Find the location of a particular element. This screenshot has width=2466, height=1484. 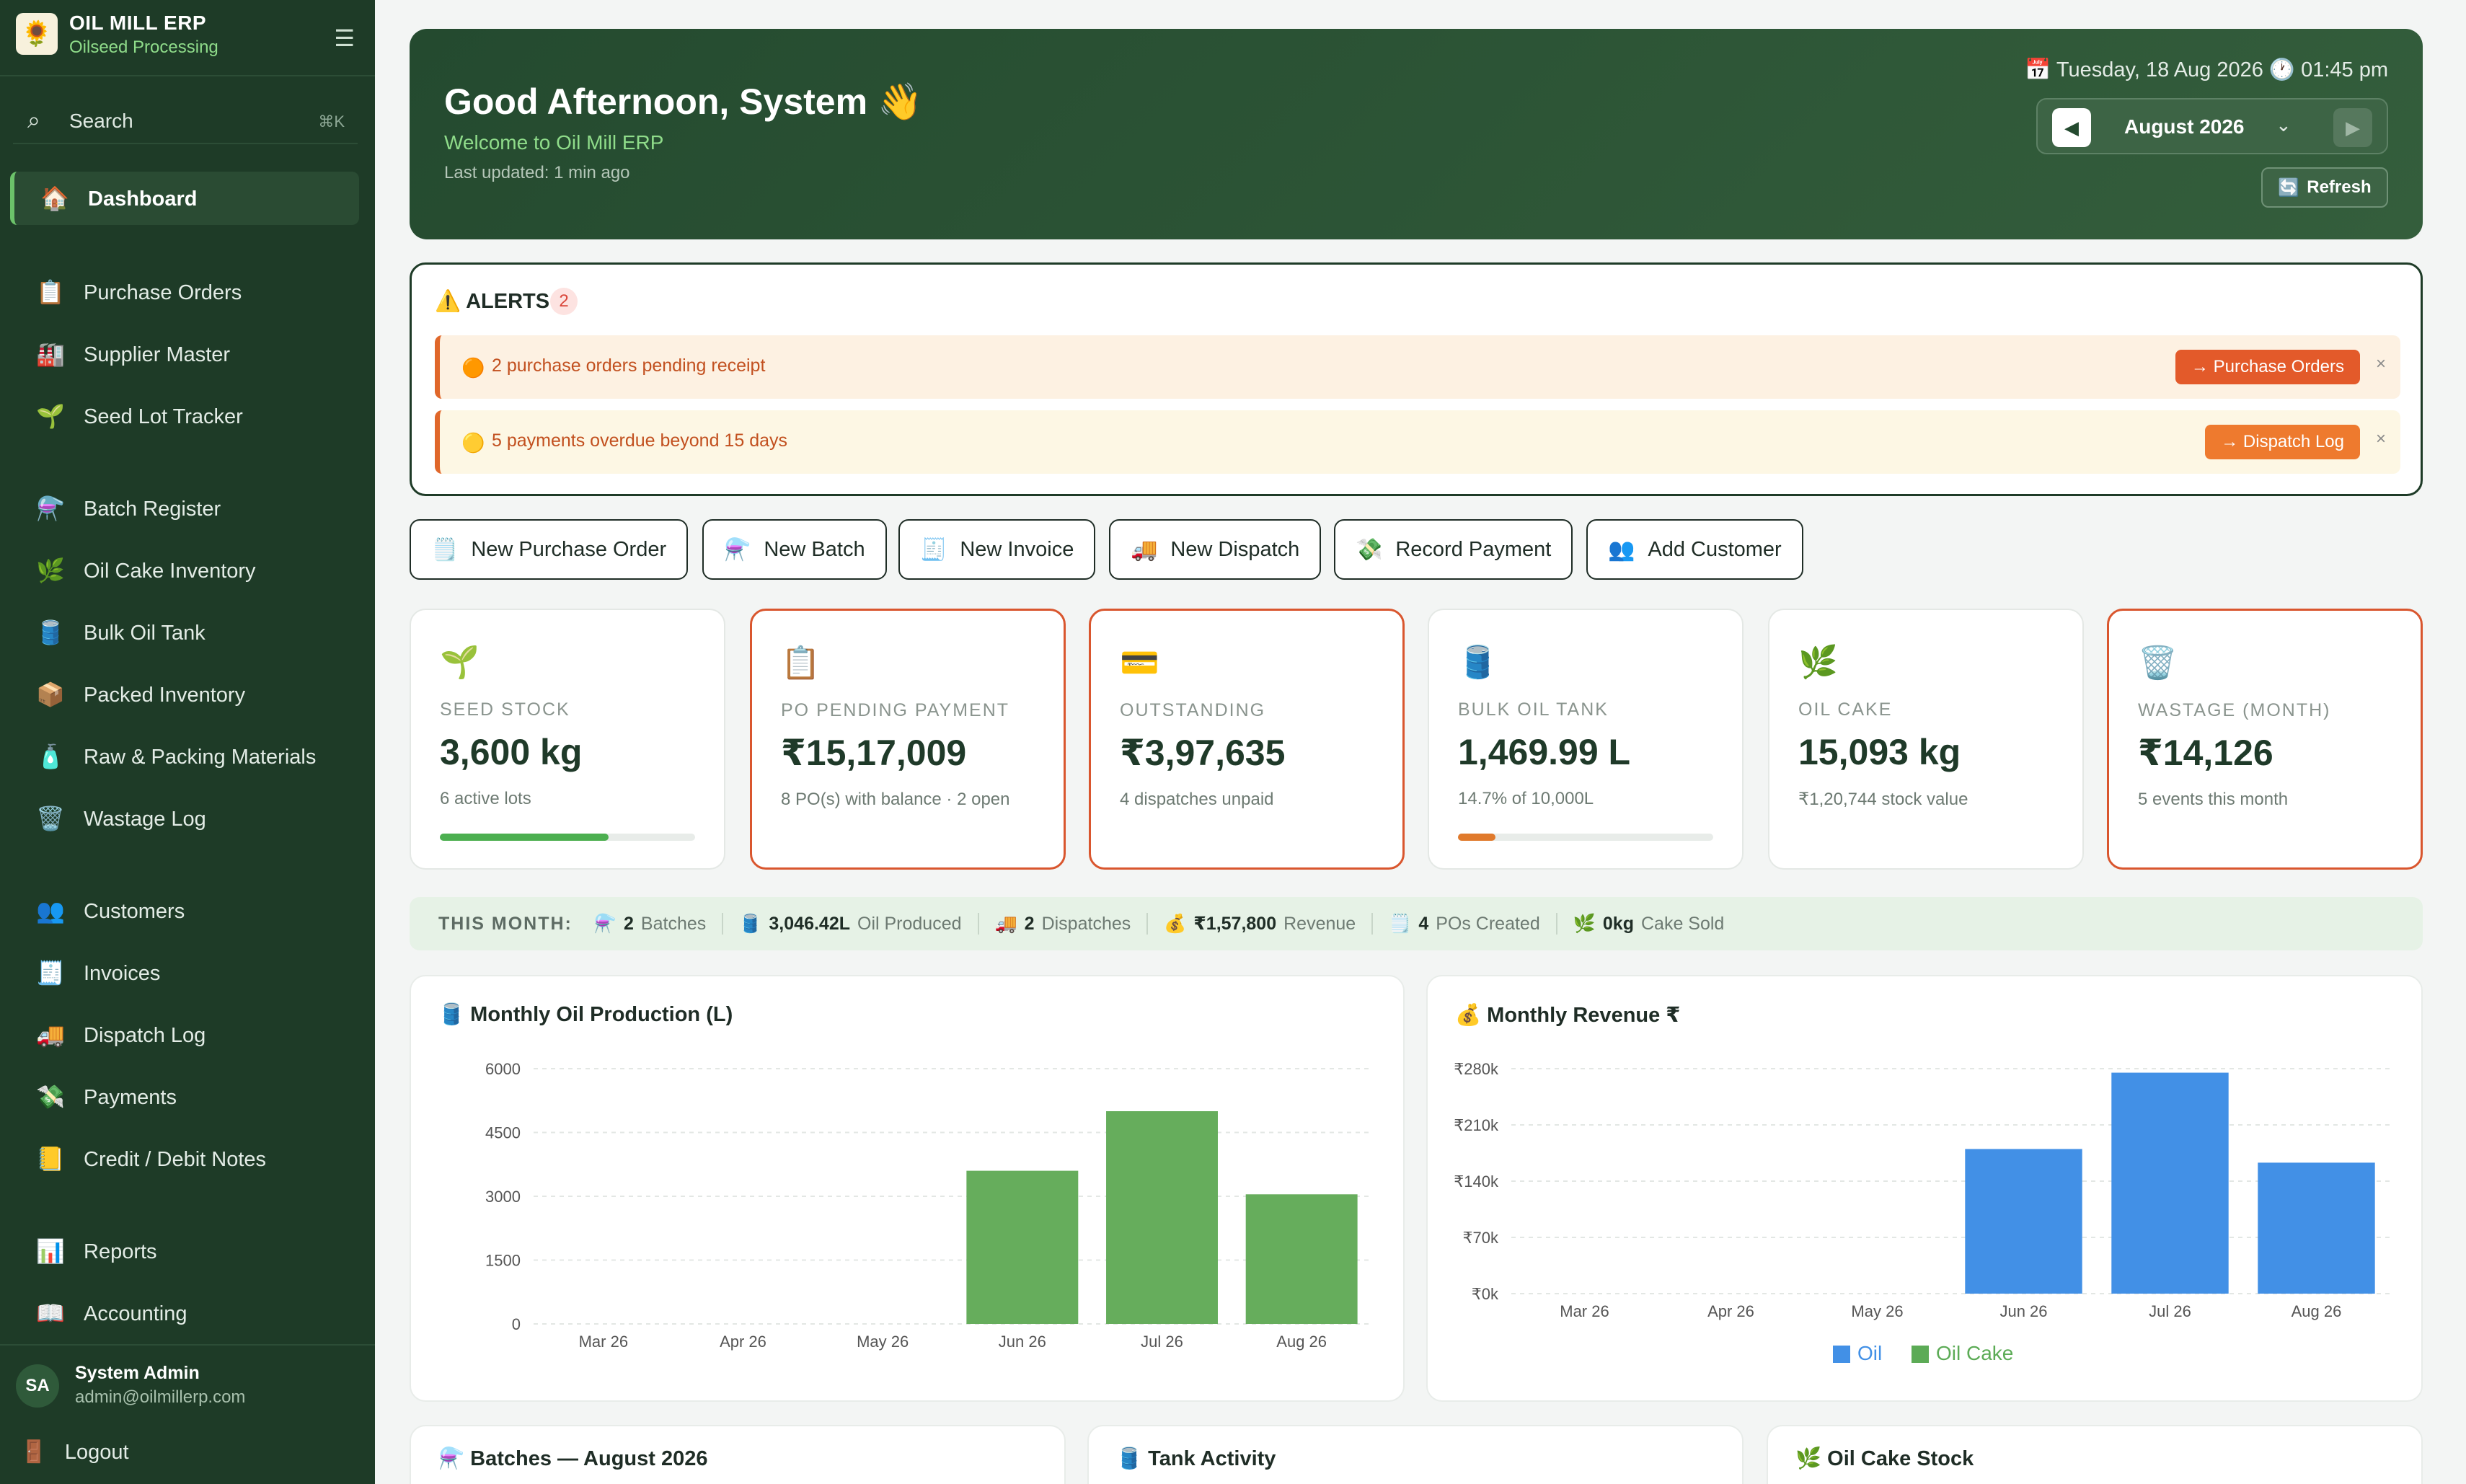

y-tick-label: ₹280k is located at coordinates (1476, 1069).